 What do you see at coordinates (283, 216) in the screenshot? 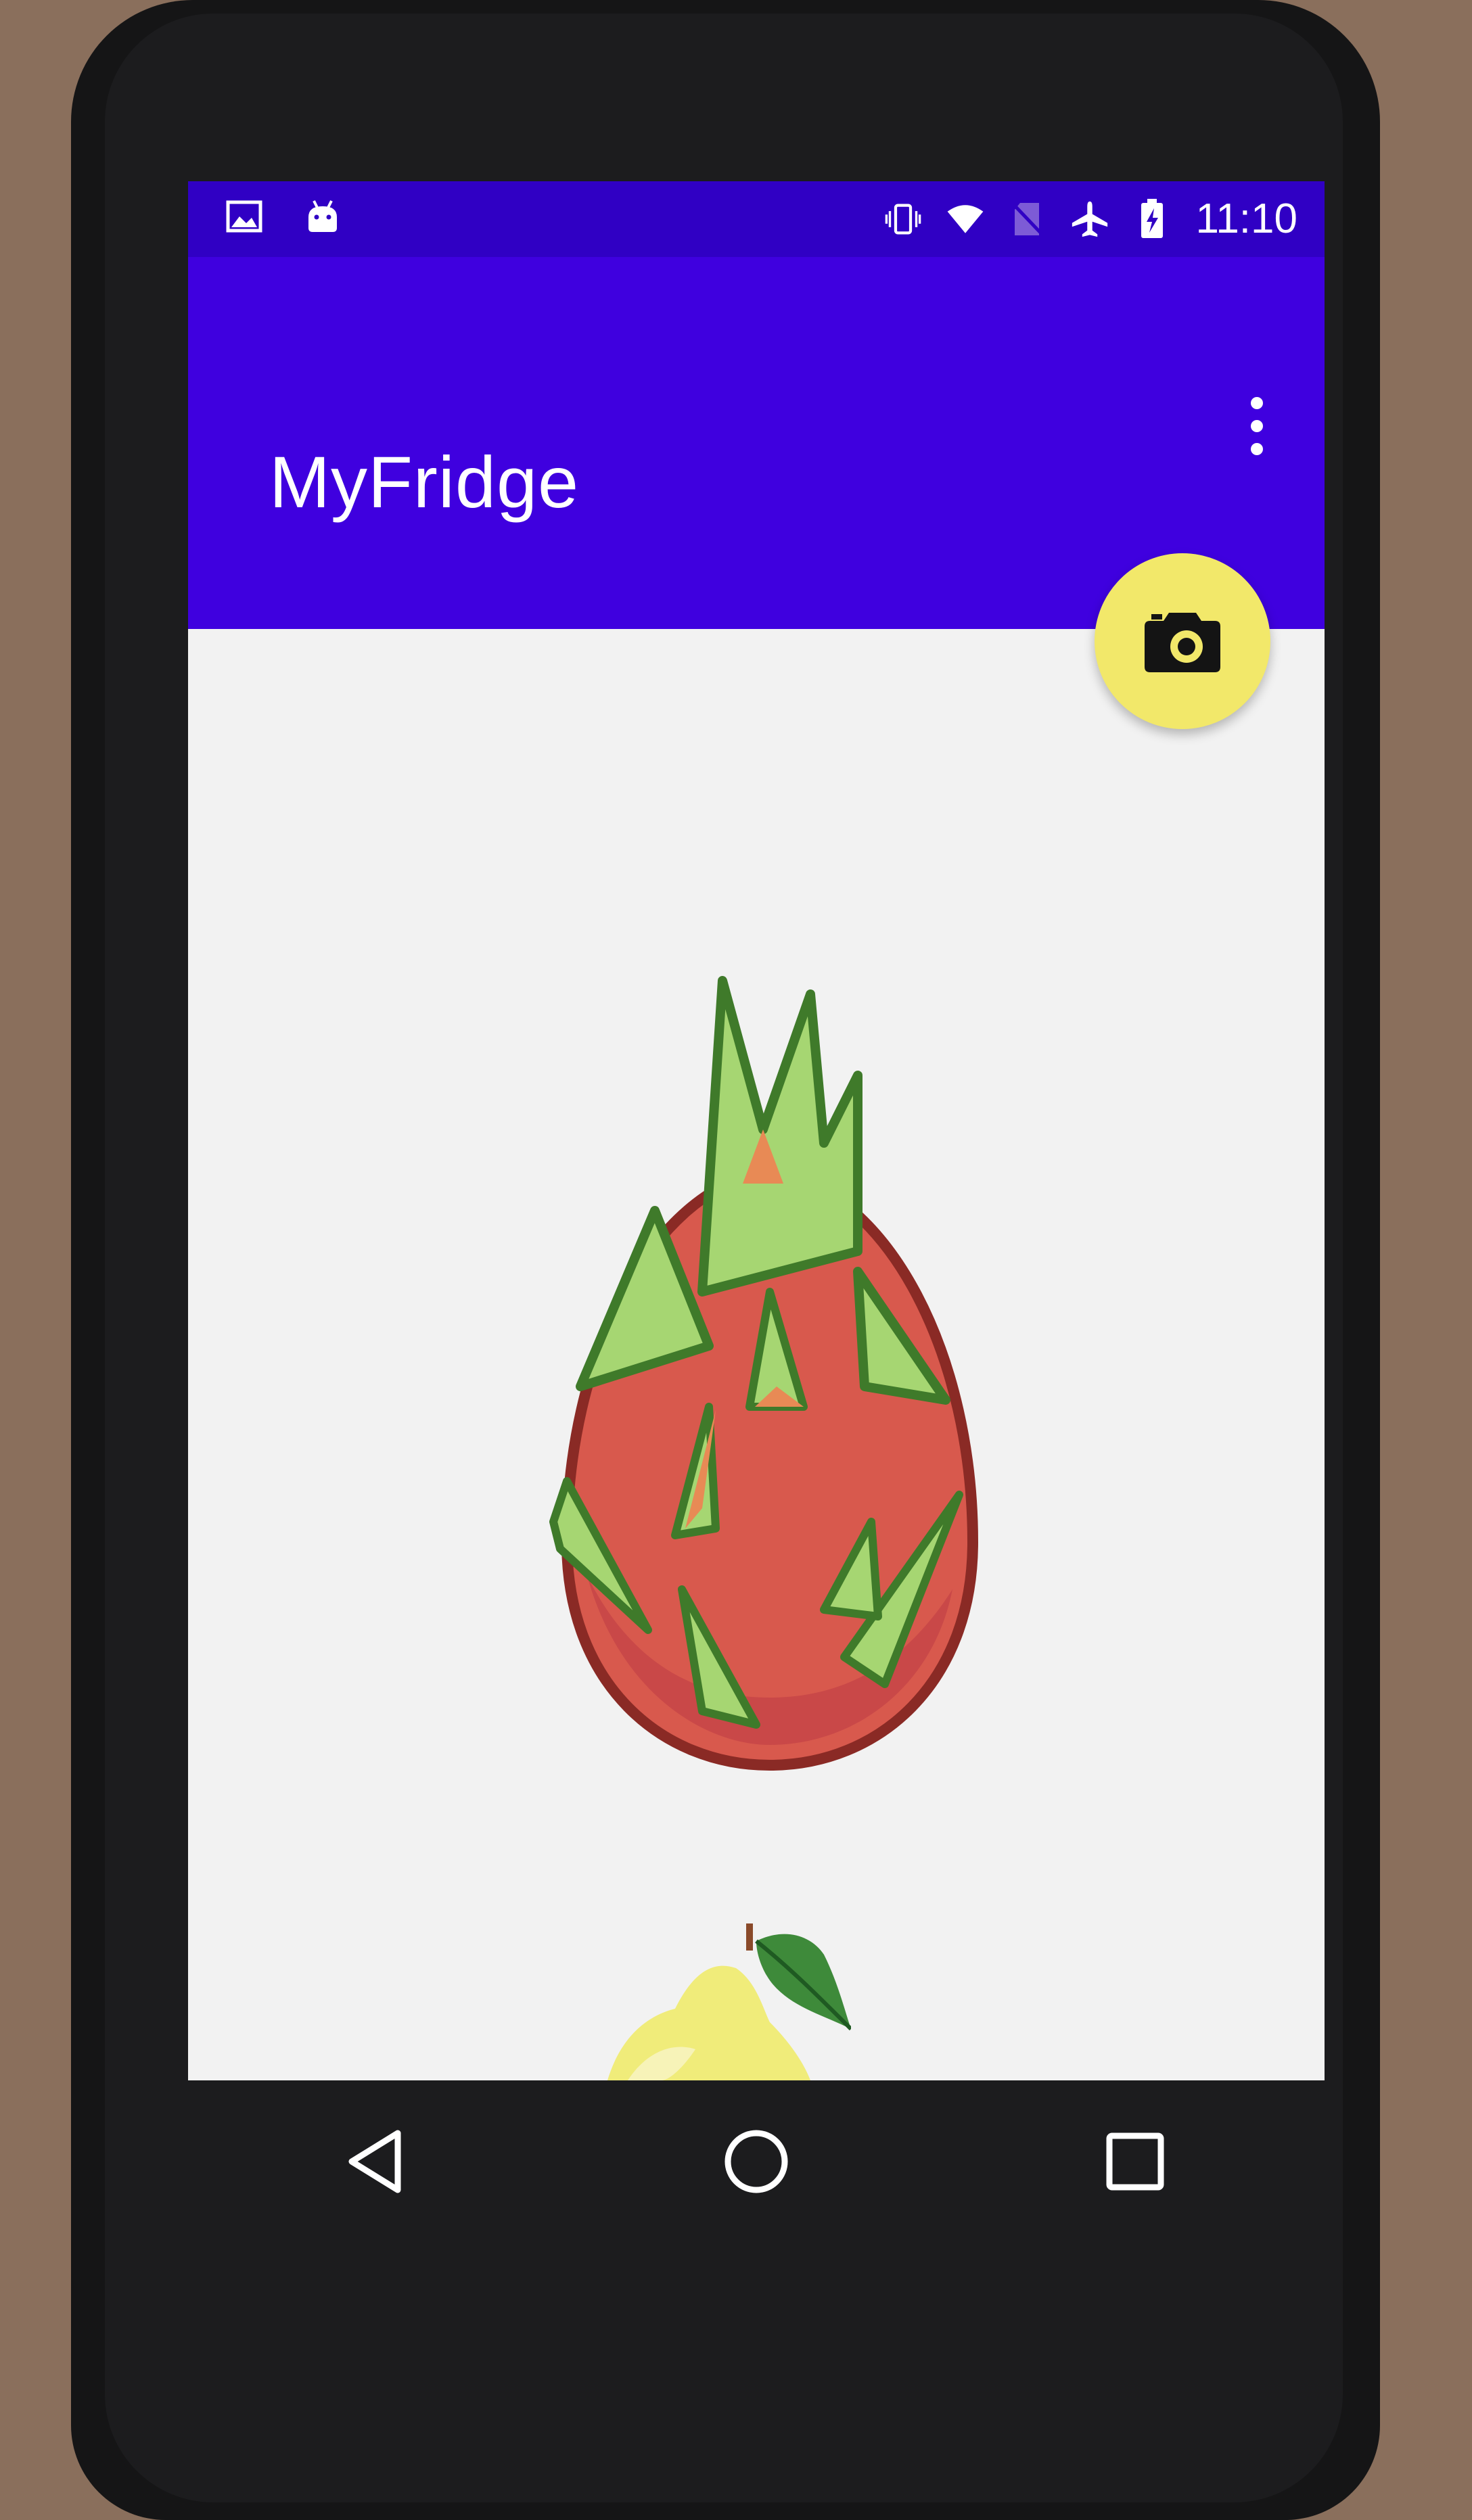
I see `status-bar-notifications` at bounding box center [283, 216].